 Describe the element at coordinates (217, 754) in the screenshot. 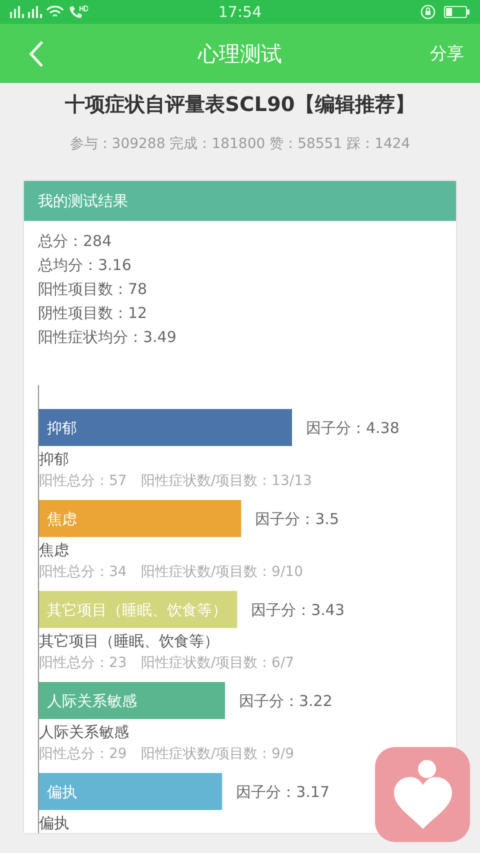

I see `symptom-ratio: 阳性症状数/项目数：9/9` at that location.